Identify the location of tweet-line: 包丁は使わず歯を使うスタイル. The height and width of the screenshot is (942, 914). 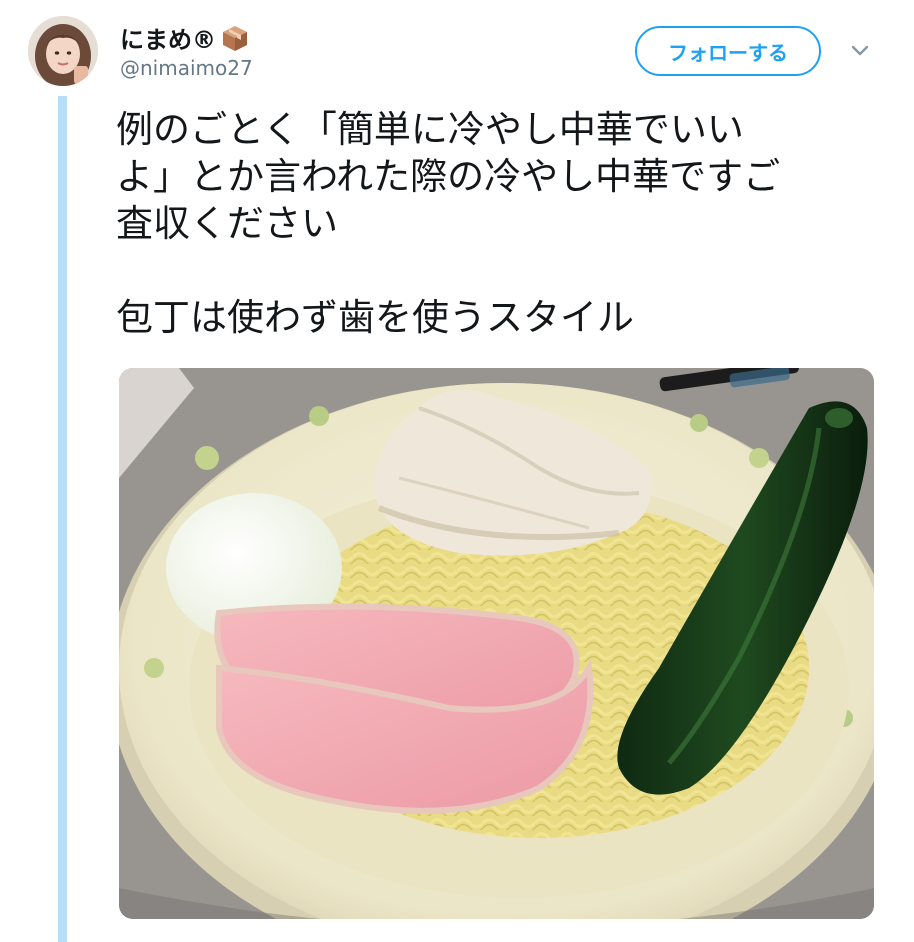
(375, 317).